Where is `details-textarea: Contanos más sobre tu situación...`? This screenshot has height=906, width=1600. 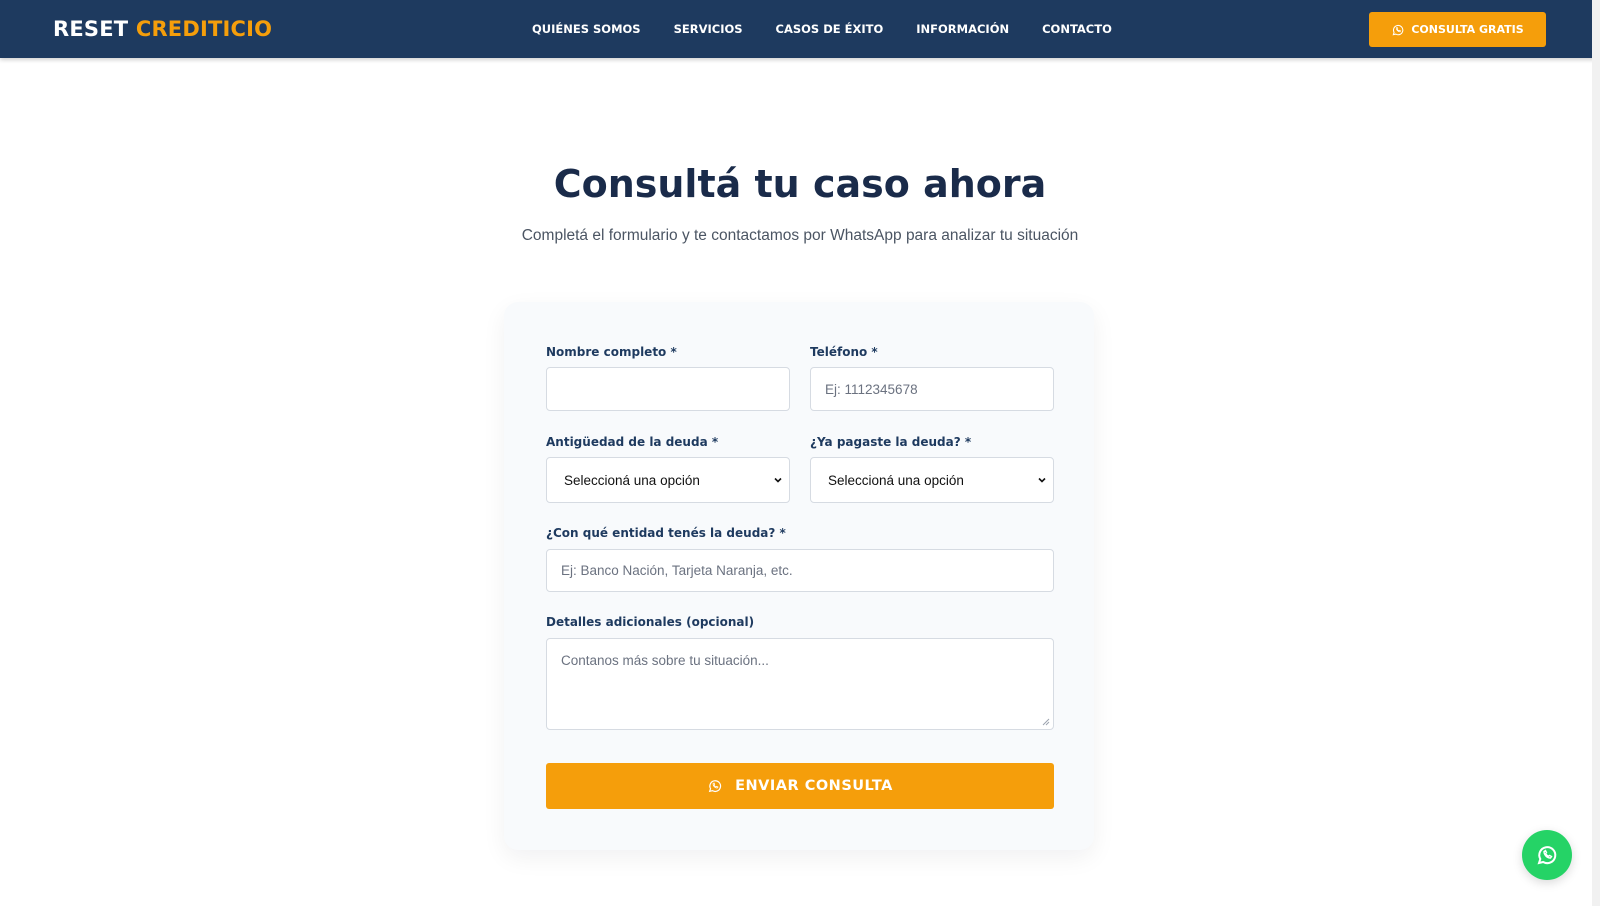 details-textarea: Contanos más sobre tu situación... is located at coordinates (800, 684).